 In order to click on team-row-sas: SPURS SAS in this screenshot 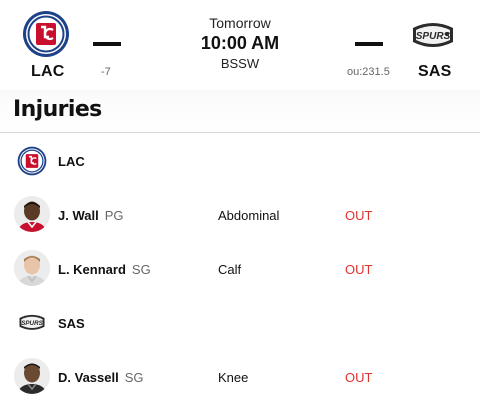, I will do `click(240, 325)`.